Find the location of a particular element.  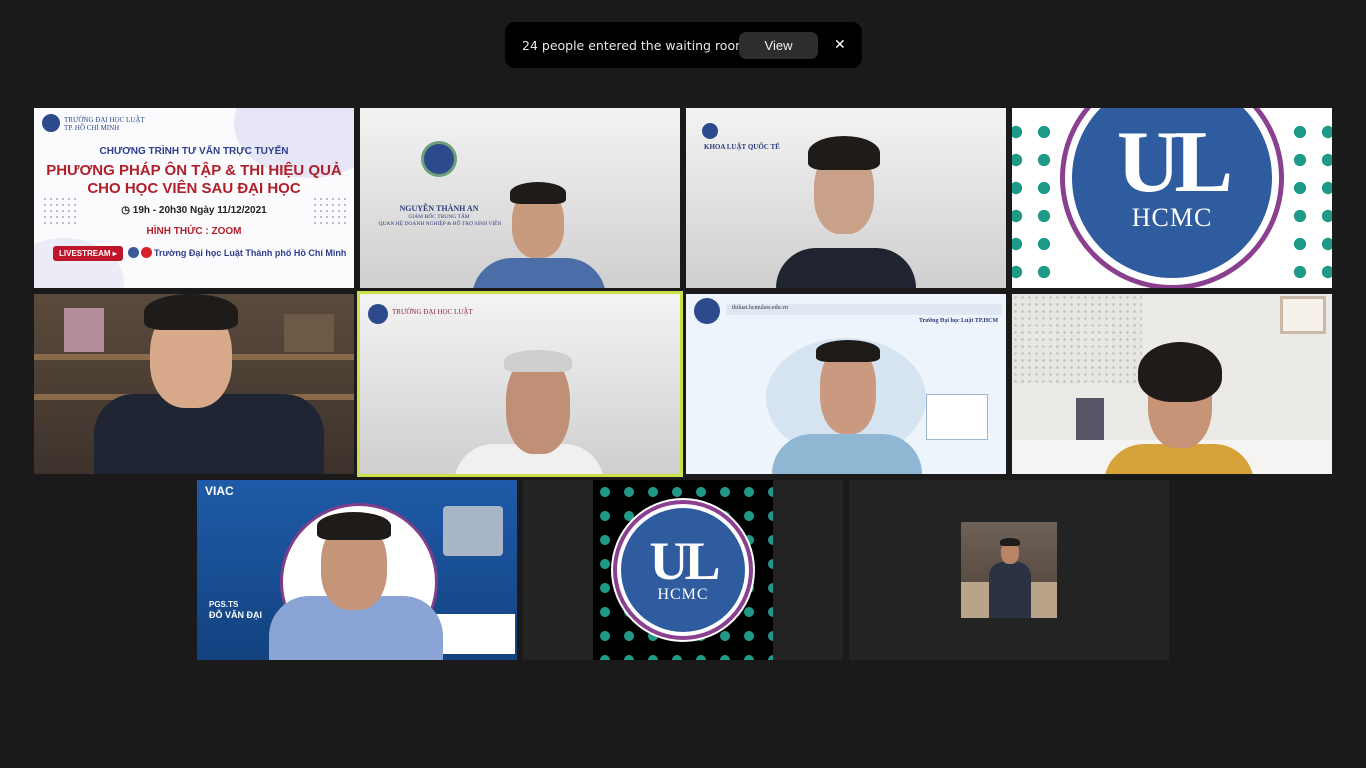

video-tile-ul-logo-dark: UL HCMC is located at coordinates (683, 570).